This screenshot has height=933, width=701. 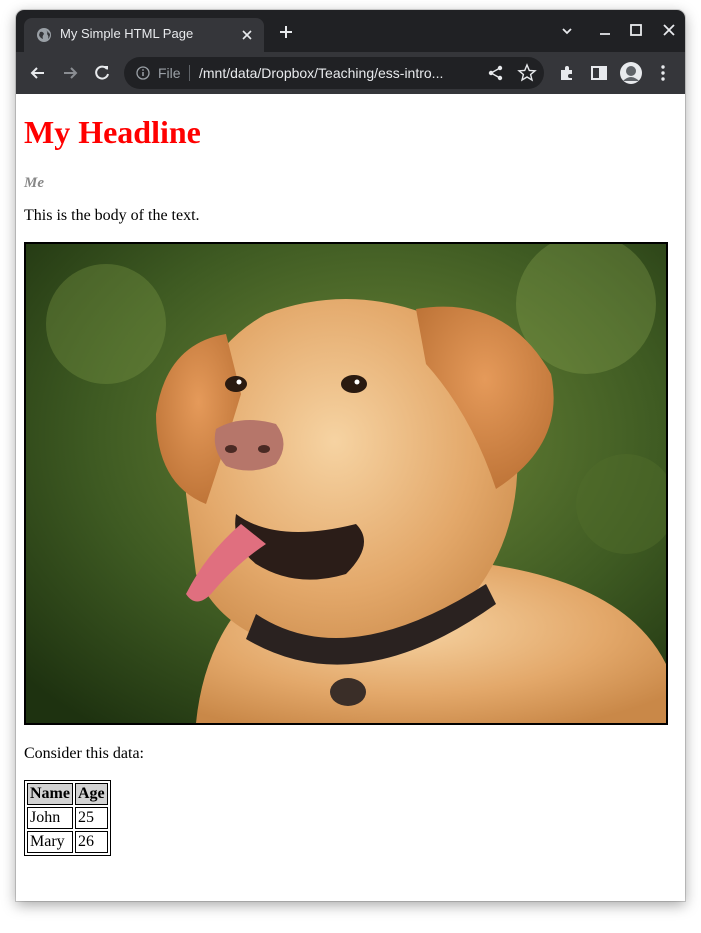 I want to click on table-cell-age: 25, so click(x=91, y=818).